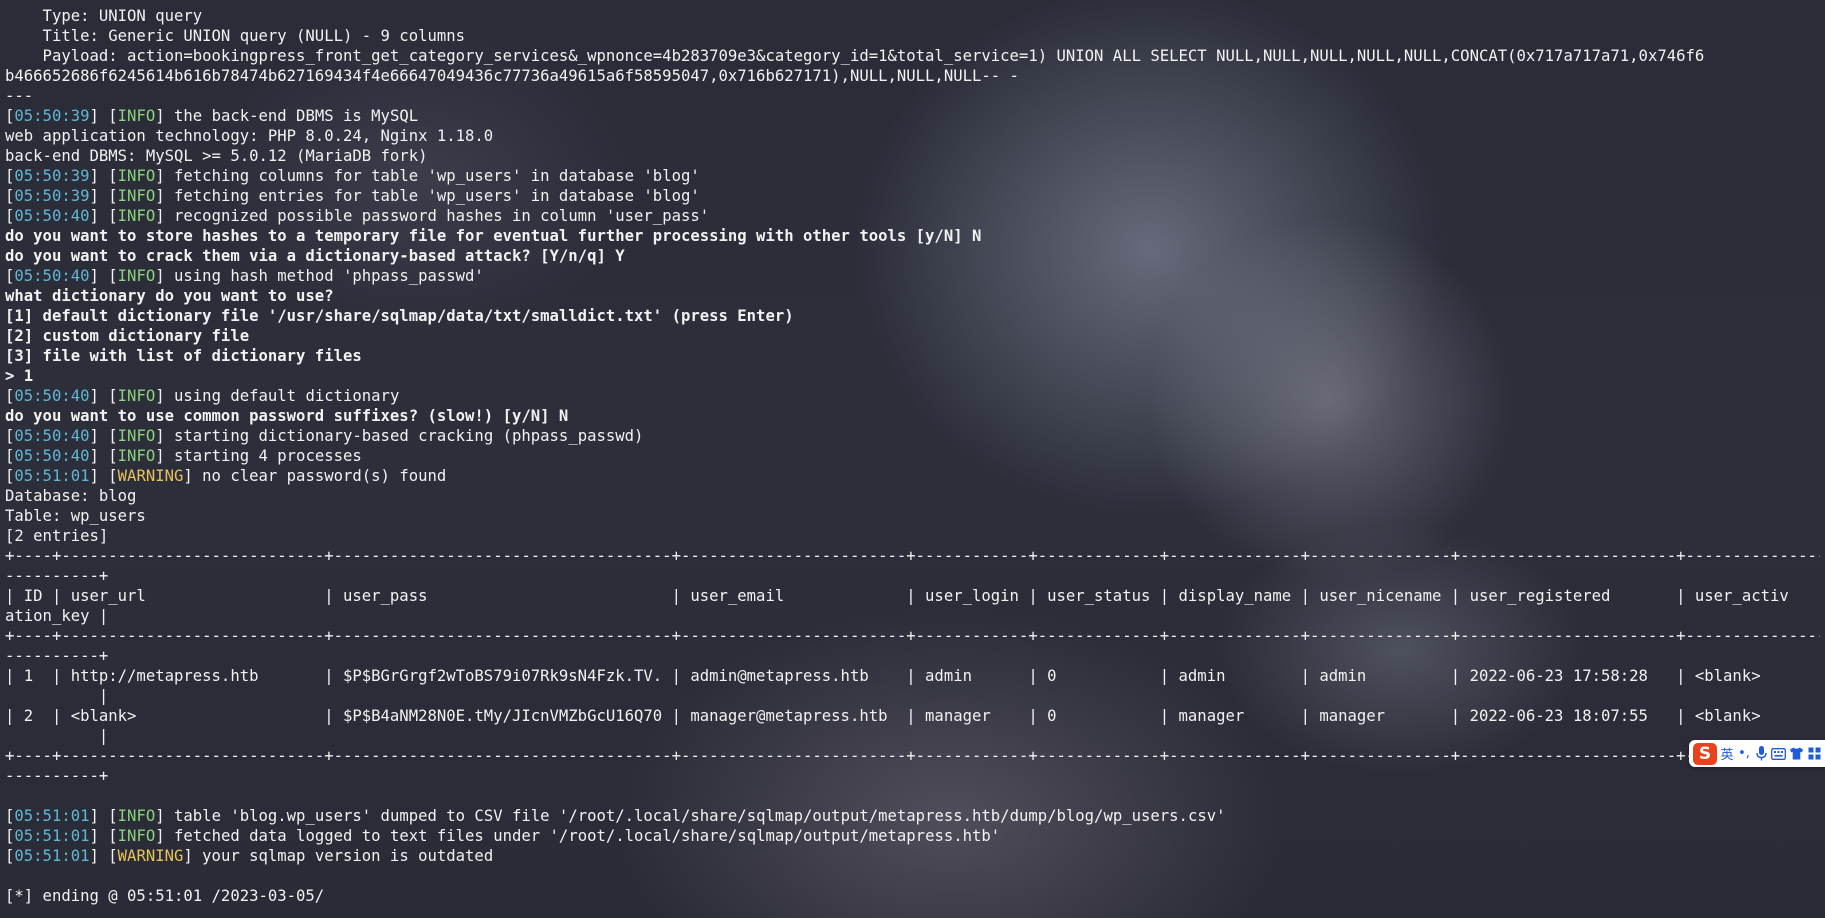 The width and height of the screenshot is (1825, 918). Describe the element at coordinates (912, 516) in the screenshot. I see `terminal-line: Table: wp_users` at that location.